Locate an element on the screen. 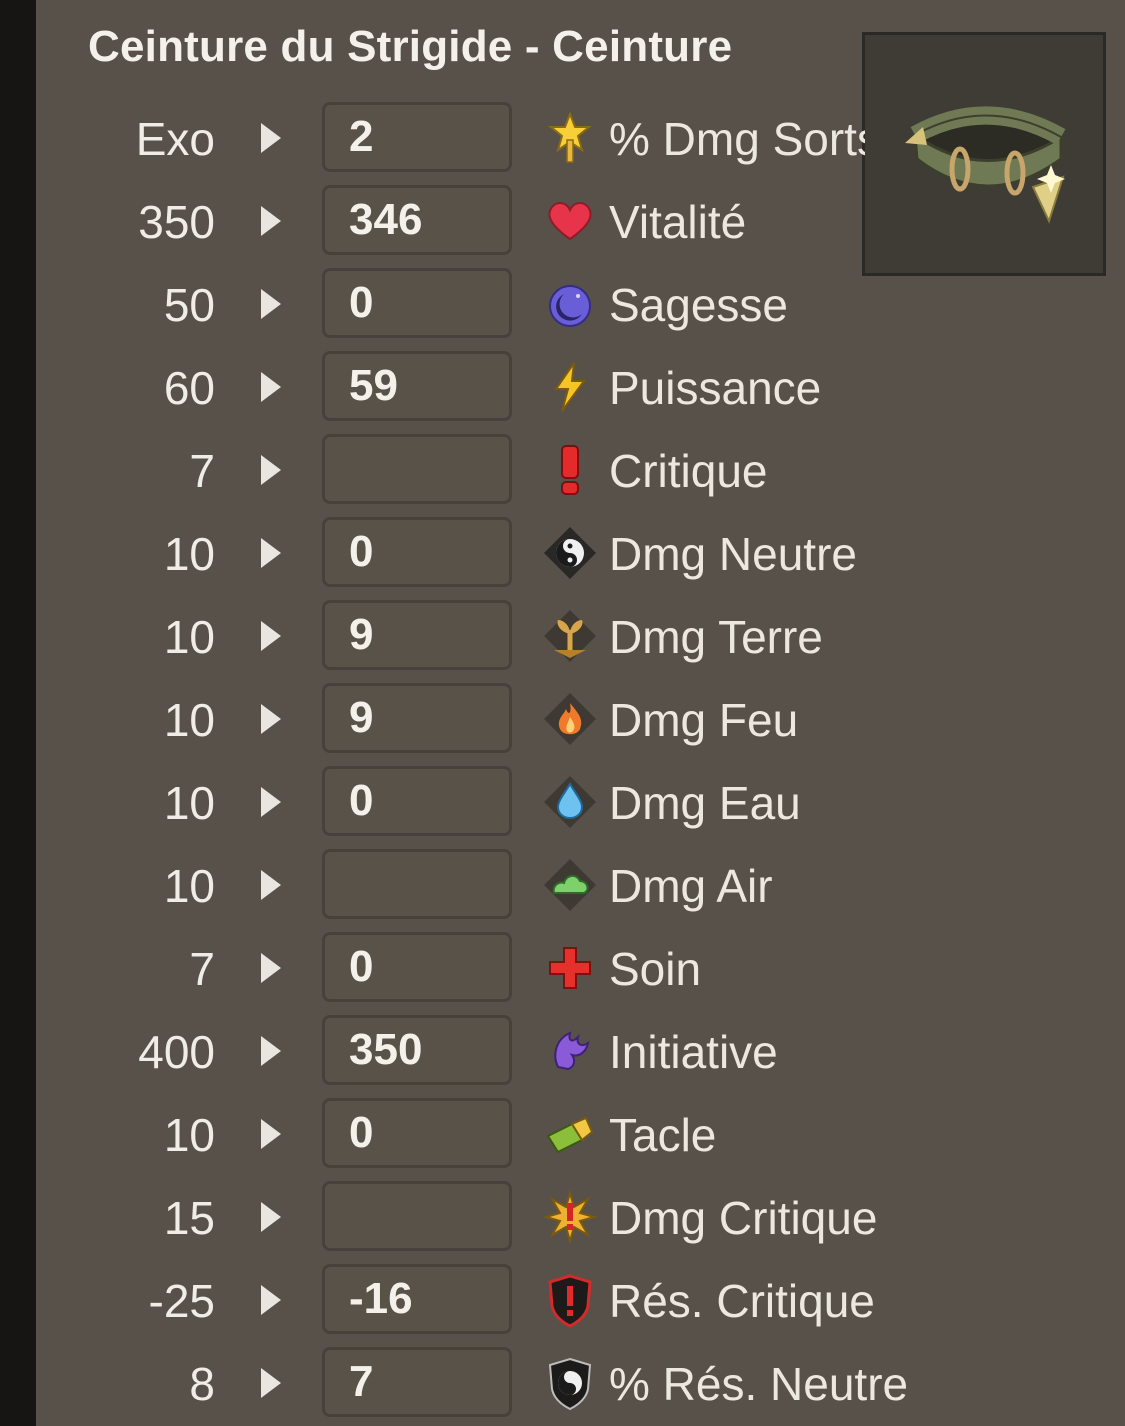  stat-max: 400 is located at coordinates (176, 1052).